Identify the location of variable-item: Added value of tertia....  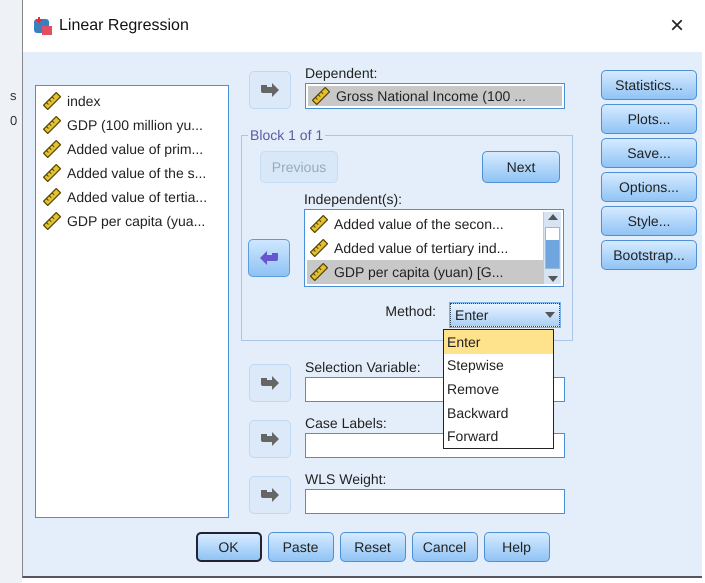
(132, 197).